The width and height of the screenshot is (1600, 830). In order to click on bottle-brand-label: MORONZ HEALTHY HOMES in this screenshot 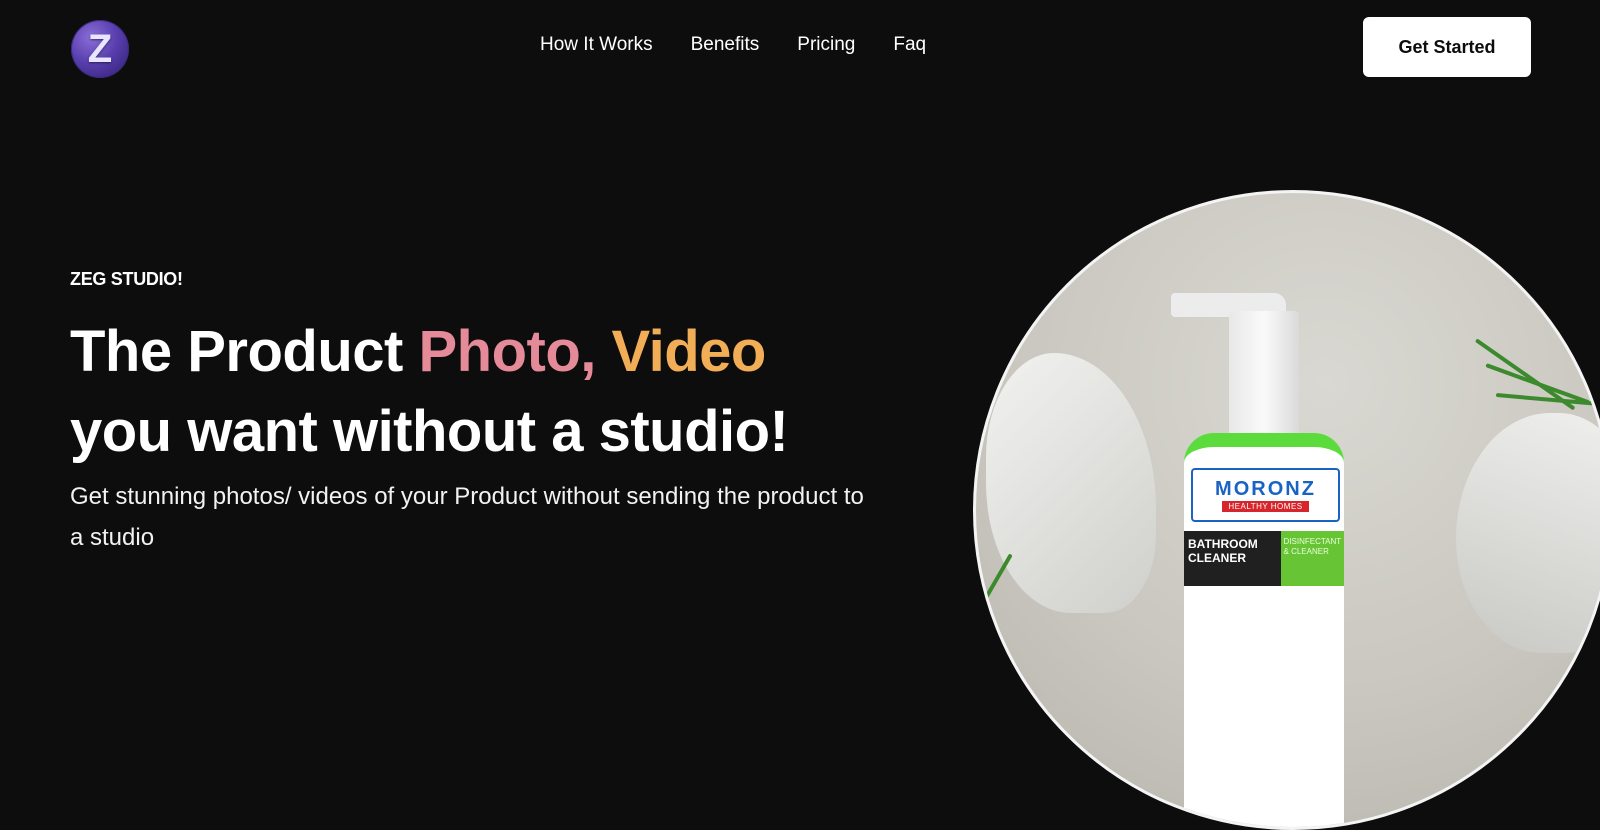, I will do `click(1265, 495)`.